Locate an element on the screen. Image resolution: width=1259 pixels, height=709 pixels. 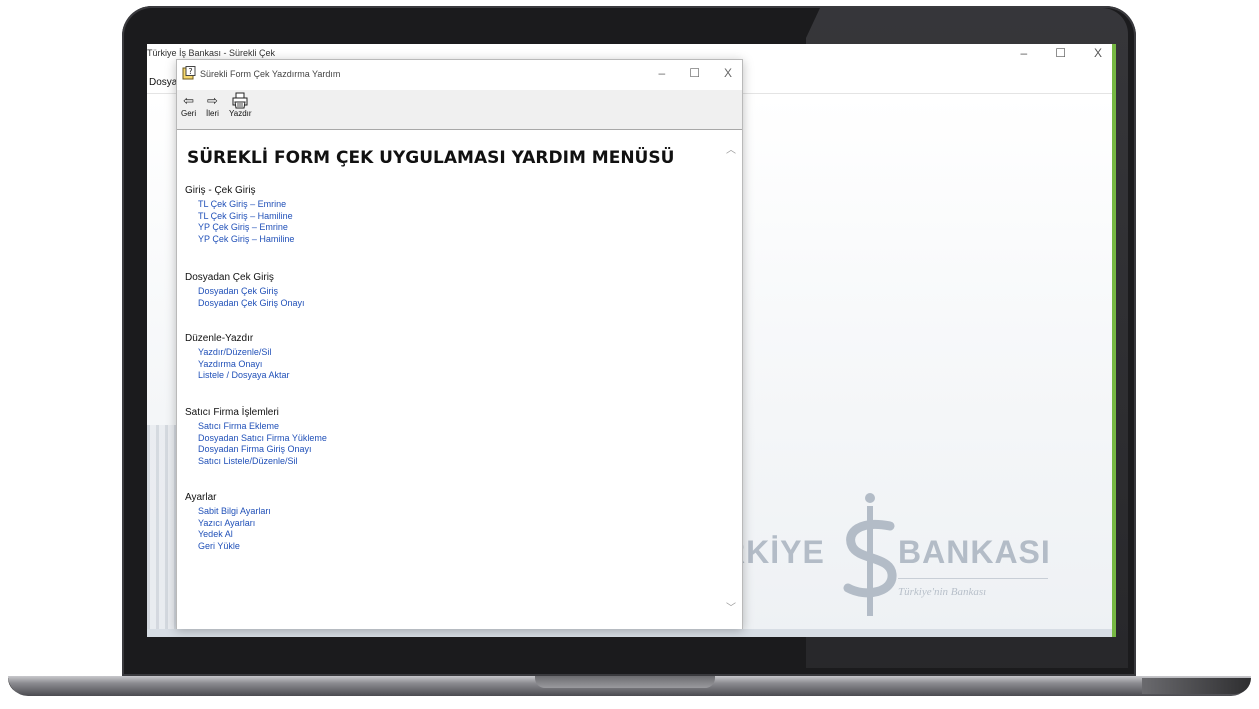
help-link: Yazıcı Ayarları is located at coordinates (234, 524).